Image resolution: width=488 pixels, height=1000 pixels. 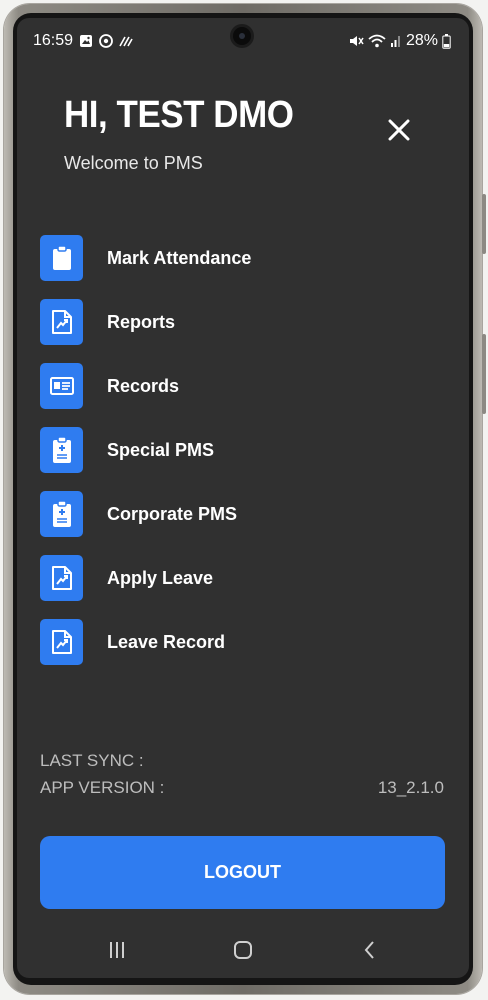 I want to click on app-version-value: 13_2.1.0, so click(x=410, y=787).